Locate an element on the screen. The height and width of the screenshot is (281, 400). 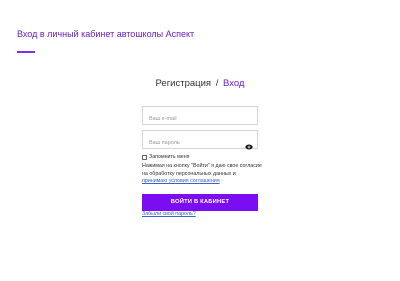
password-input is located at coordinates (200, 143).